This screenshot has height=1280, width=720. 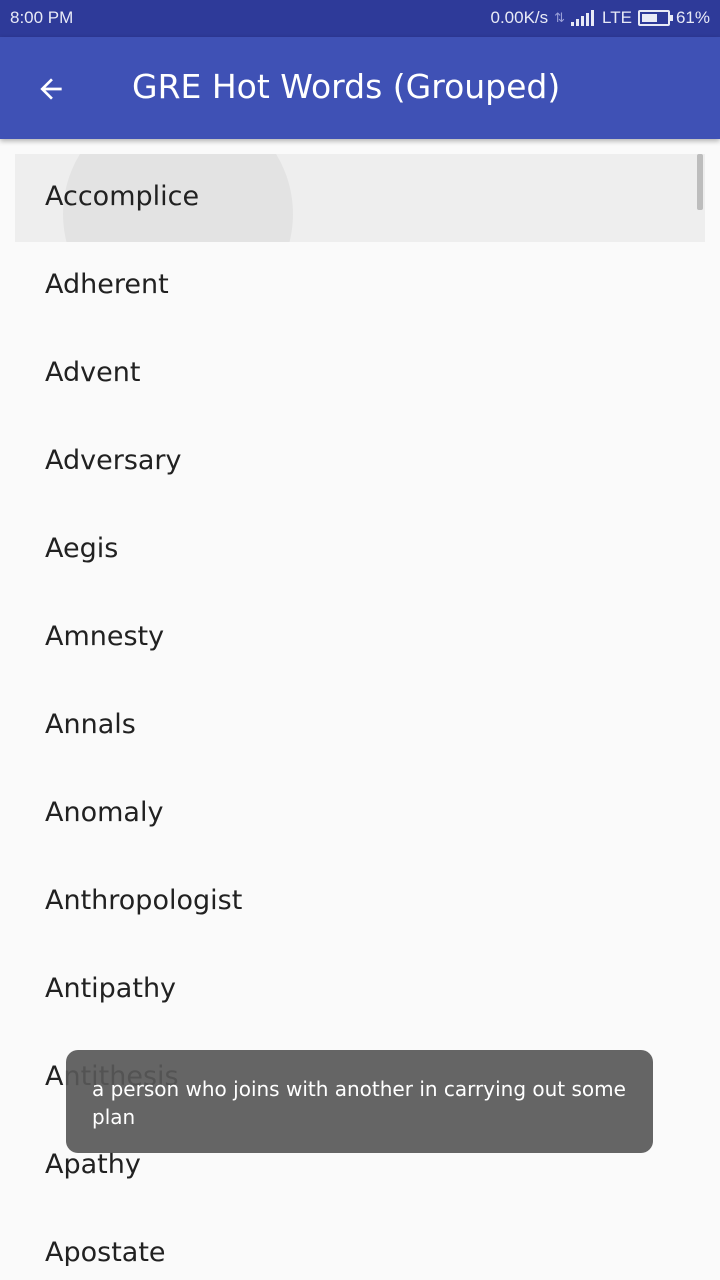 I want to click on word-list-item: Aegis, so click(x=360, y=550).